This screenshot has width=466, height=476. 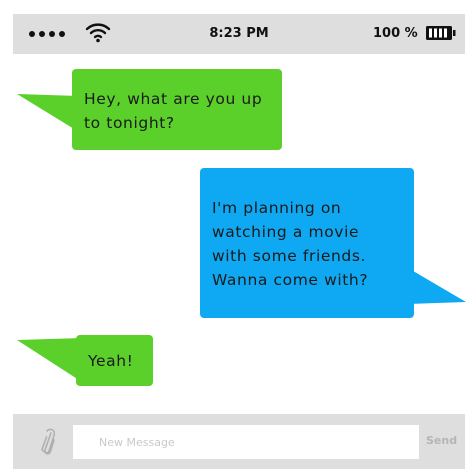 What do you see at coordinates (441, 440) in the screenshot?
I see `send-button: Send` at bounding box center [441, 440].